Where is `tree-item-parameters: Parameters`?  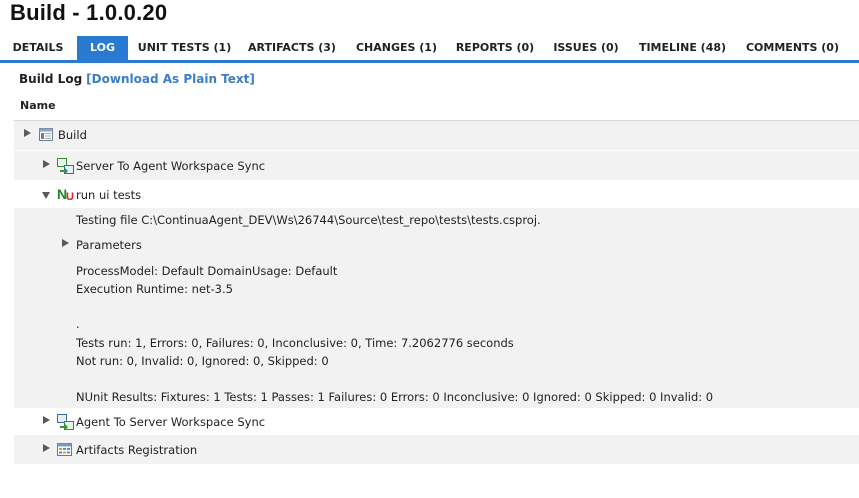 tree-item-parameters: Parameters is located at coordinates (109, 245).